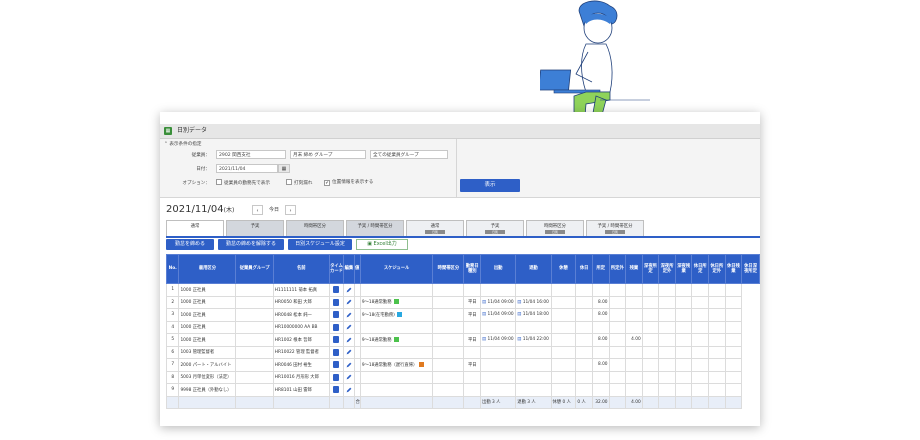  What do you see at coordinates (462, 390) in the screenshot?
I see `table-row: 9 9998 正社員（外勤なし） HR8101 山田 雷郎` at bounding box center [462, 390].